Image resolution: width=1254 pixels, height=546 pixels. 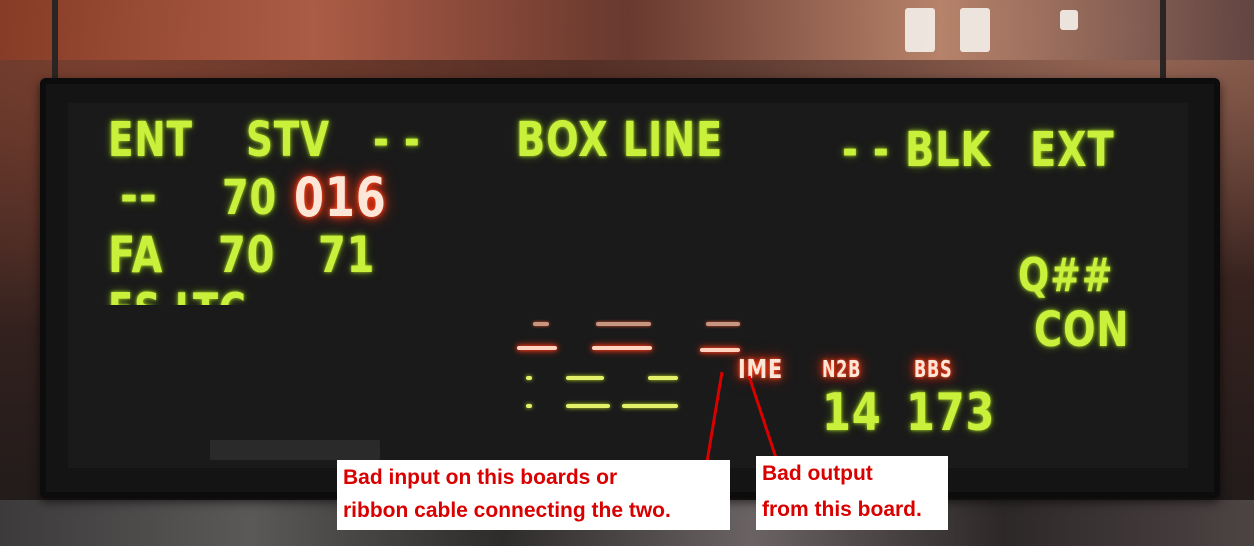 What do you see at coordinates (1066, 275) in the screenshot?
I see `right-q-number: Q##` at bounding box center [1066, 275].